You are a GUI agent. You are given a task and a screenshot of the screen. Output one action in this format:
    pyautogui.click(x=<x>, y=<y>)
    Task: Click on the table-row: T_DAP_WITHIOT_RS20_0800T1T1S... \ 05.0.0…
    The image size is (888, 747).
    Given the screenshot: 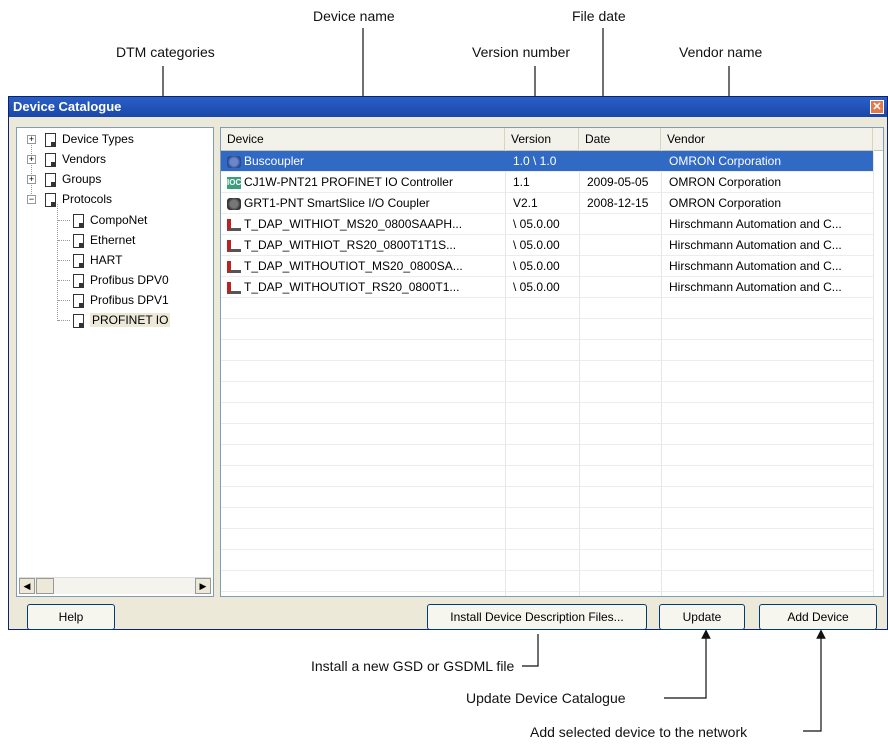 What is the action you would take?
    pyautogui.click(x=547, y=245)
    